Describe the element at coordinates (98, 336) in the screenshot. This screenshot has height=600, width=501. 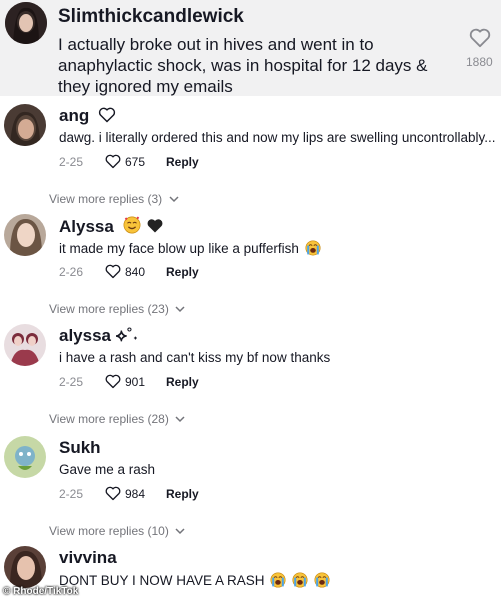
I see `comment-username: alyssa ⟡˚˖` at that location.